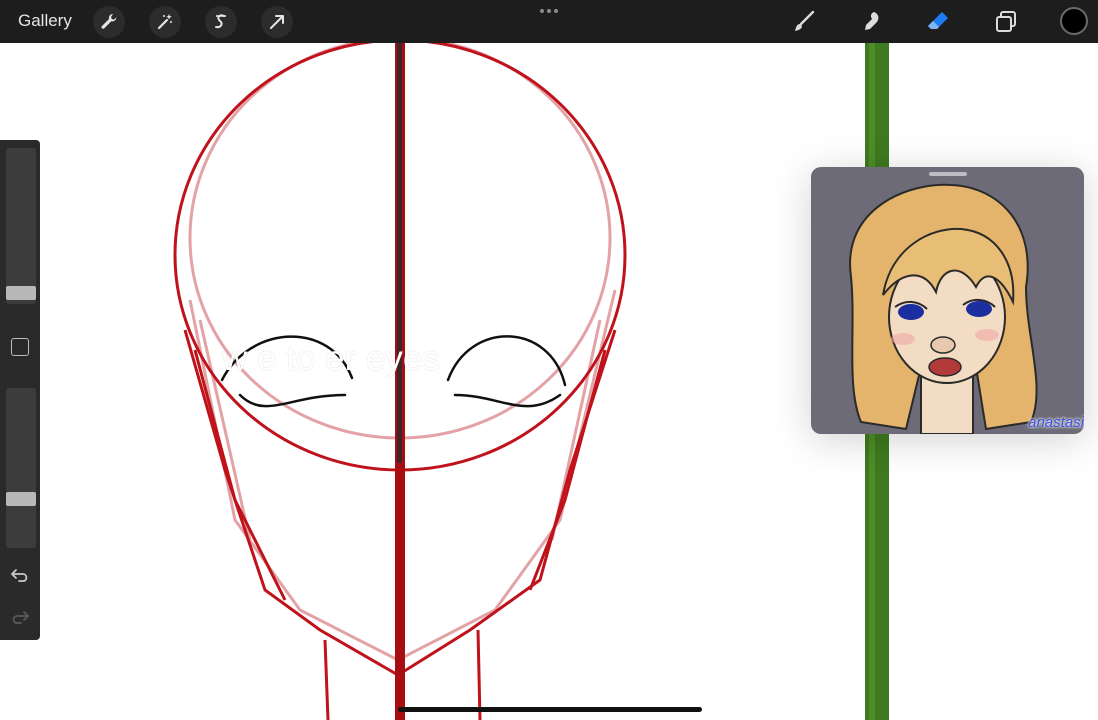  Describe the element at coordinates (331, 358) in the screenshot. I see `video-caption: w e to er eyes` at that location.